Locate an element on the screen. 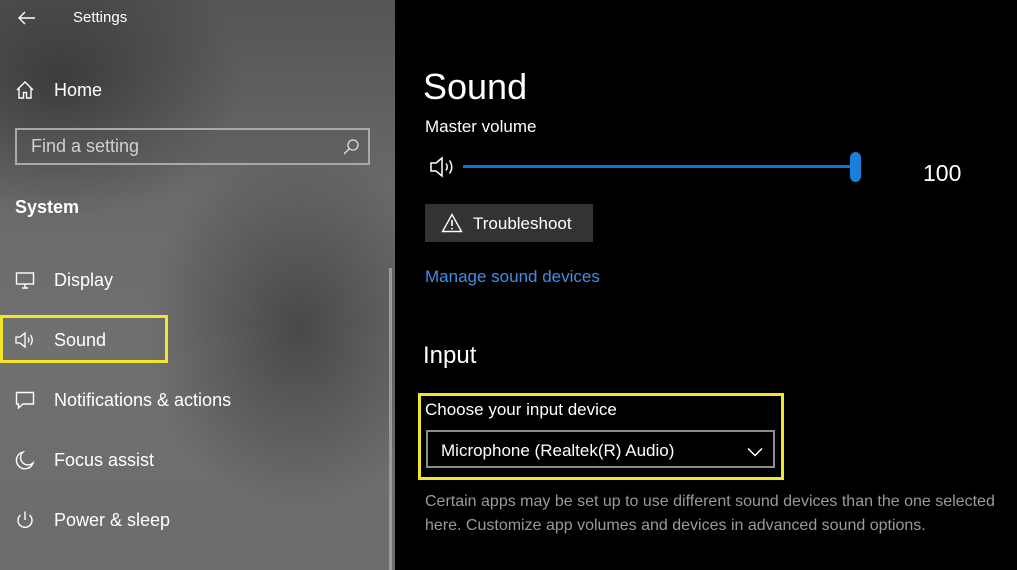 The height and width of the screenshot is (570, 1017). sidebar-item-label: Notifications & actions is located at coordinates (143, 399).